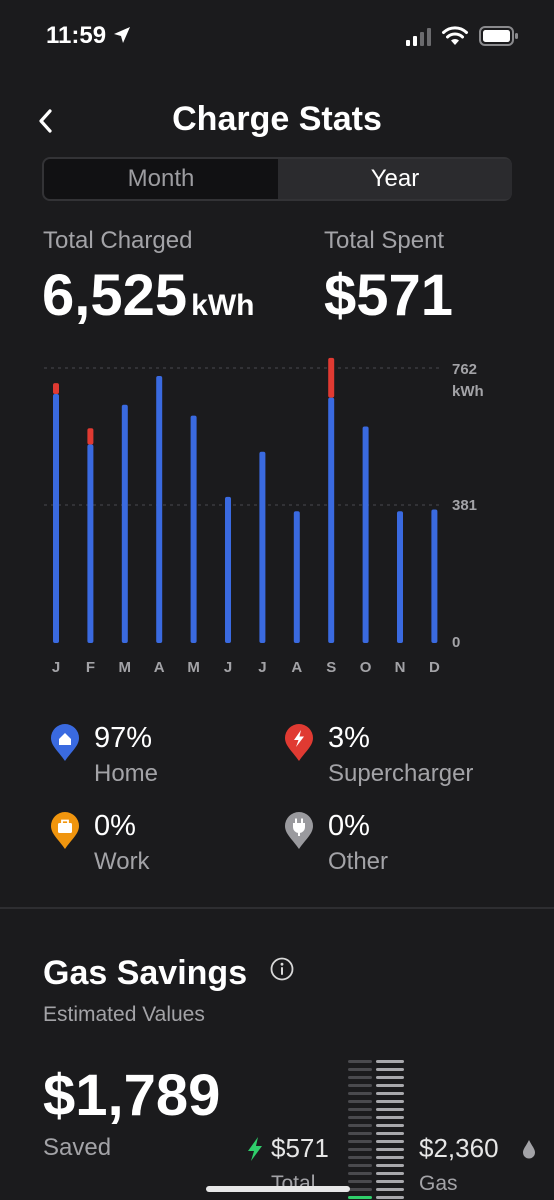 Image resolution: width=554 pixels, height=1200 pixels. I want to click on charging-total-label: Total, so click(293, 1183).